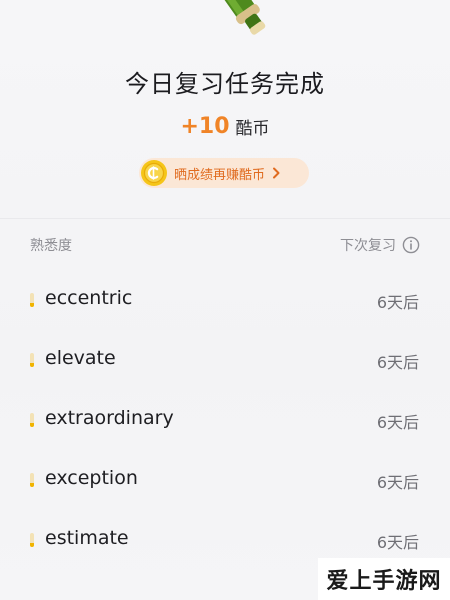  What do you see at coordinates (89, 298) in the screenshot?
I see `word-text: eccentric` at bounding box center [89, 298].